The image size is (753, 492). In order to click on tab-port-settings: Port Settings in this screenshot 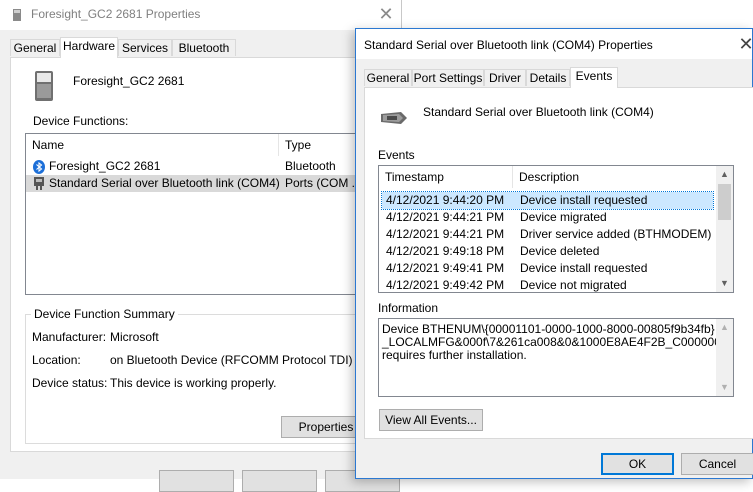, I will do `click(448, 77)`.